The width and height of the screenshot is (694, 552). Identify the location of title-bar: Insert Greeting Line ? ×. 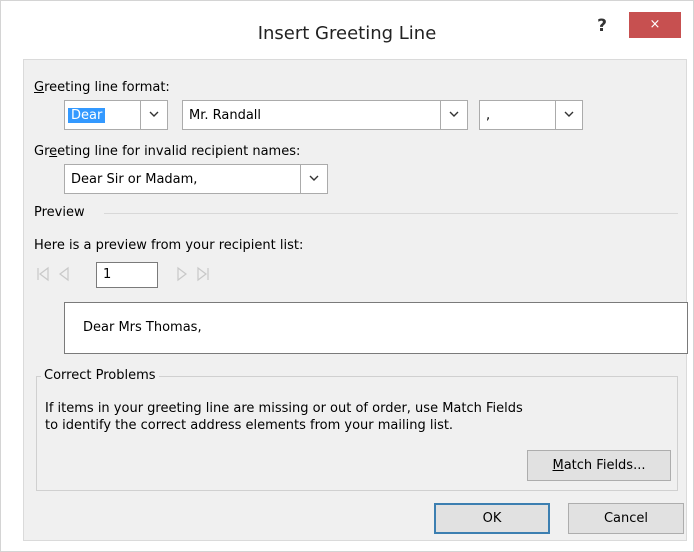
(347, 29).